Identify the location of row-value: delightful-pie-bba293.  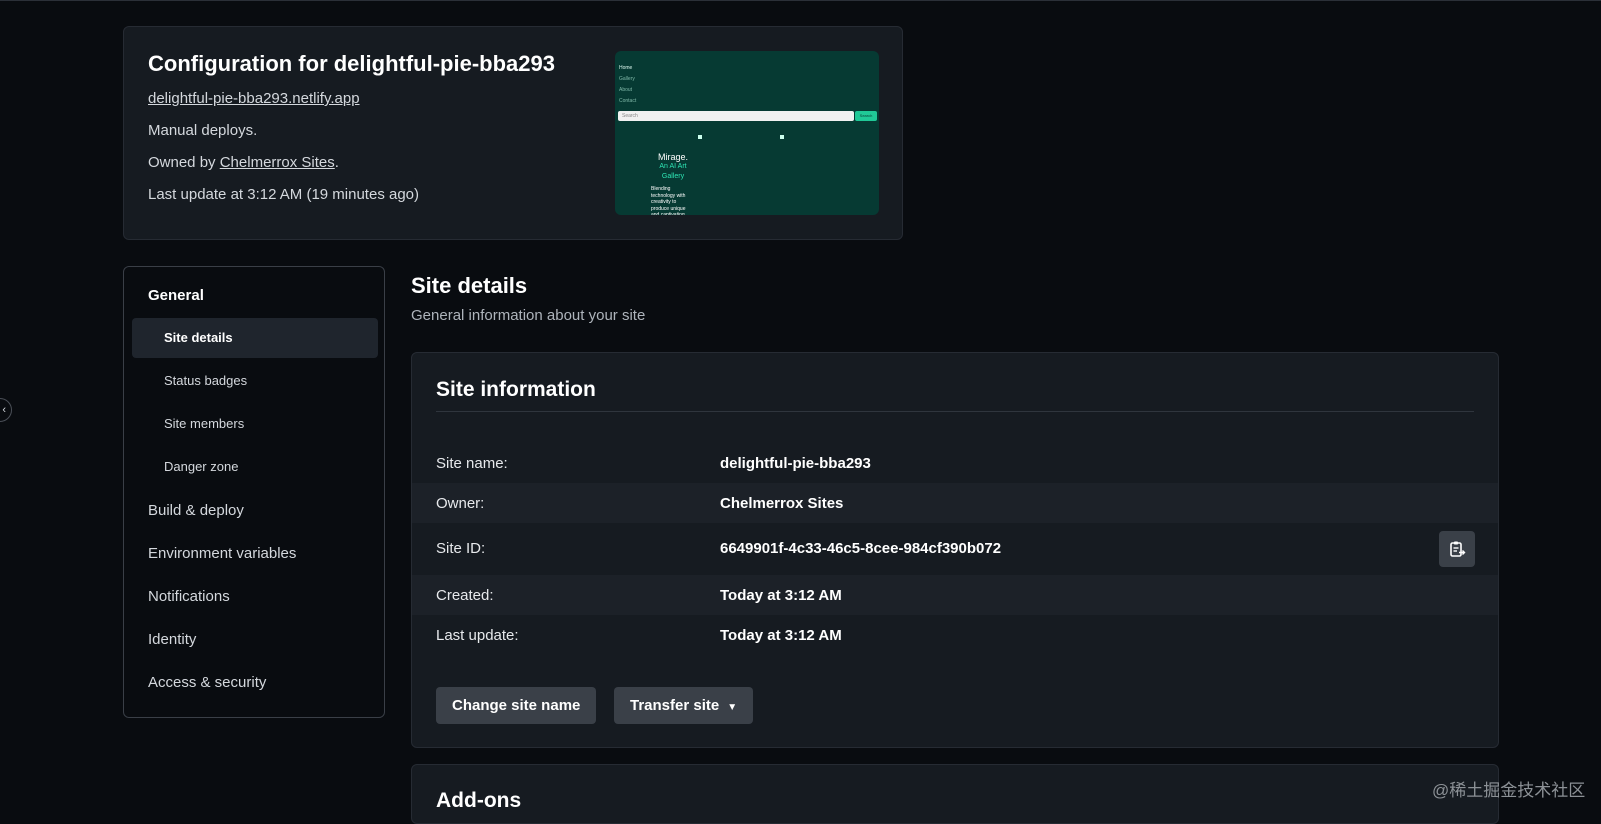
(795, 463).